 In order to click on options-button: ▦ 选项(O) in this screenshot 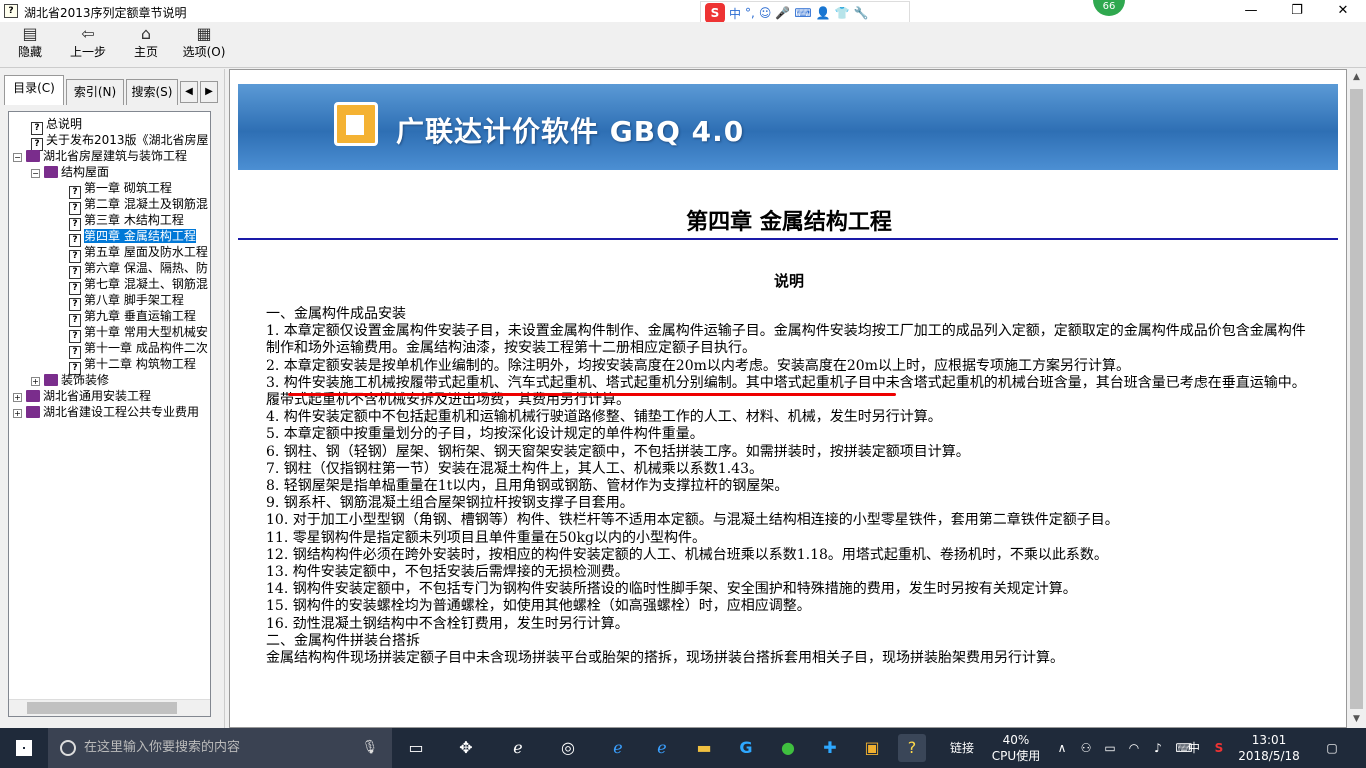, I will do `click(204, 45)`.